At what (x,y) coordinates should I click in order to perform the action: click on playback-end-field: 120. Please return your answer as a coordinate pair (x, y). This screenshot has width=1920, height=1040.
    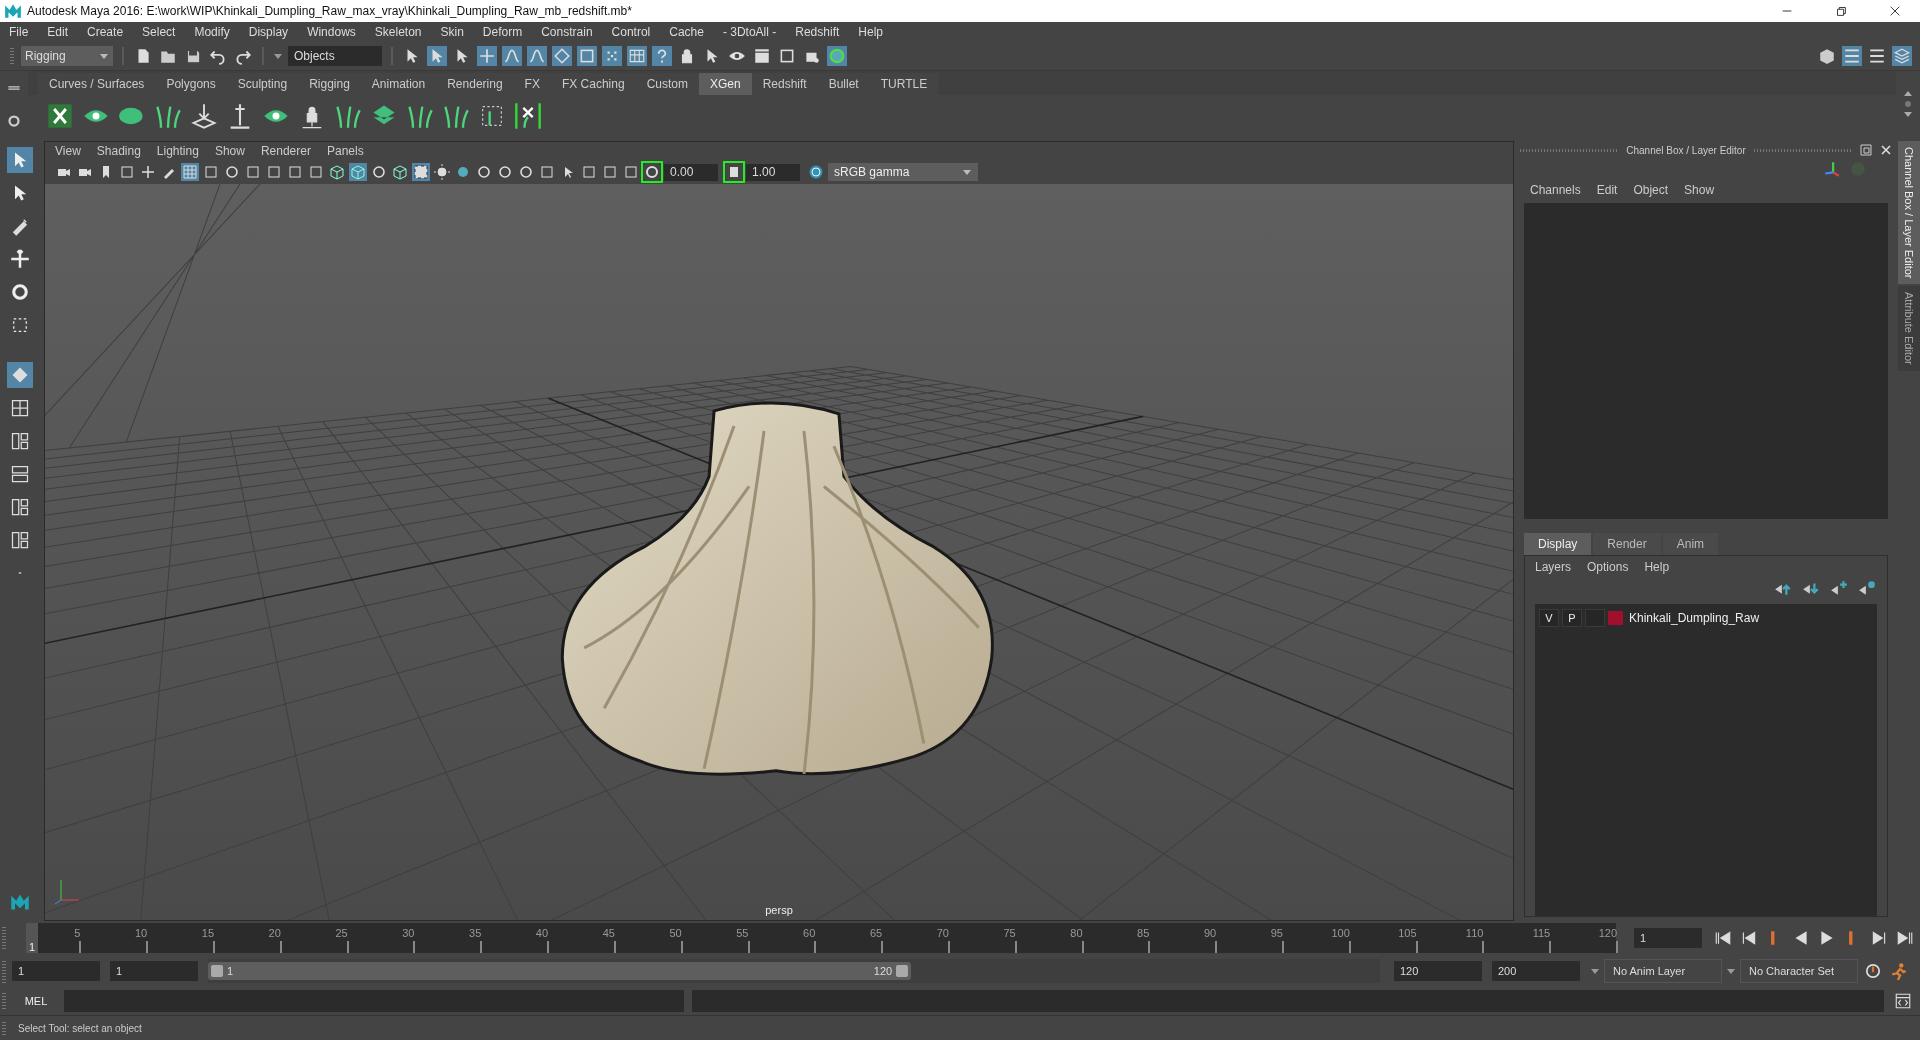
    Looking at the image, I should click on (1438, 971).